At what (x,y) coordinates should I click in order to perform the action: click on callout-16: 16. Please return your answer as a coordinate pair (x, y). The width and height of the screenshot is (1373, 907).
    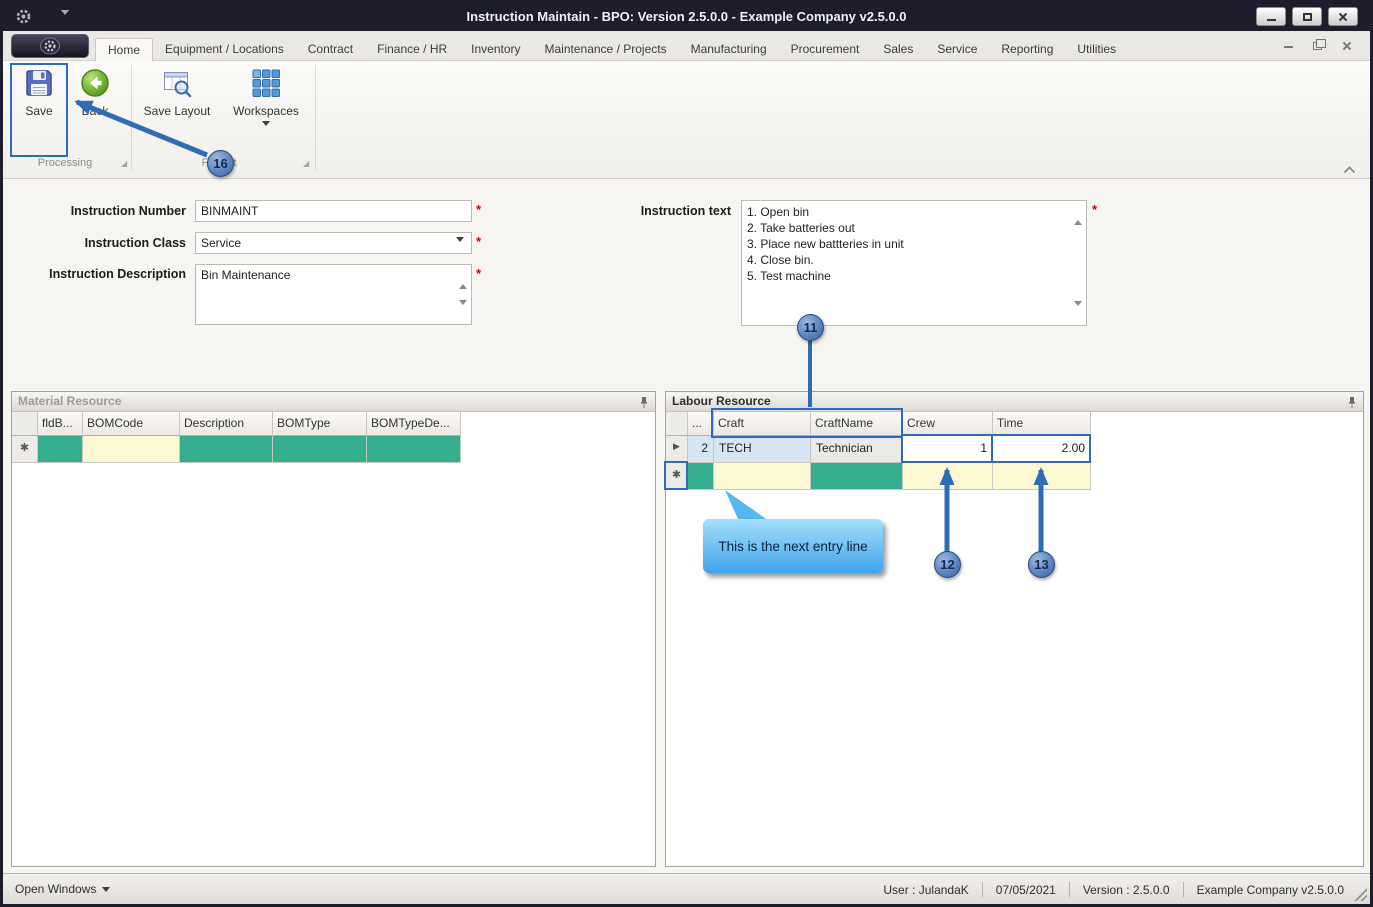
    Looking at the image, I should click on (220, 163).